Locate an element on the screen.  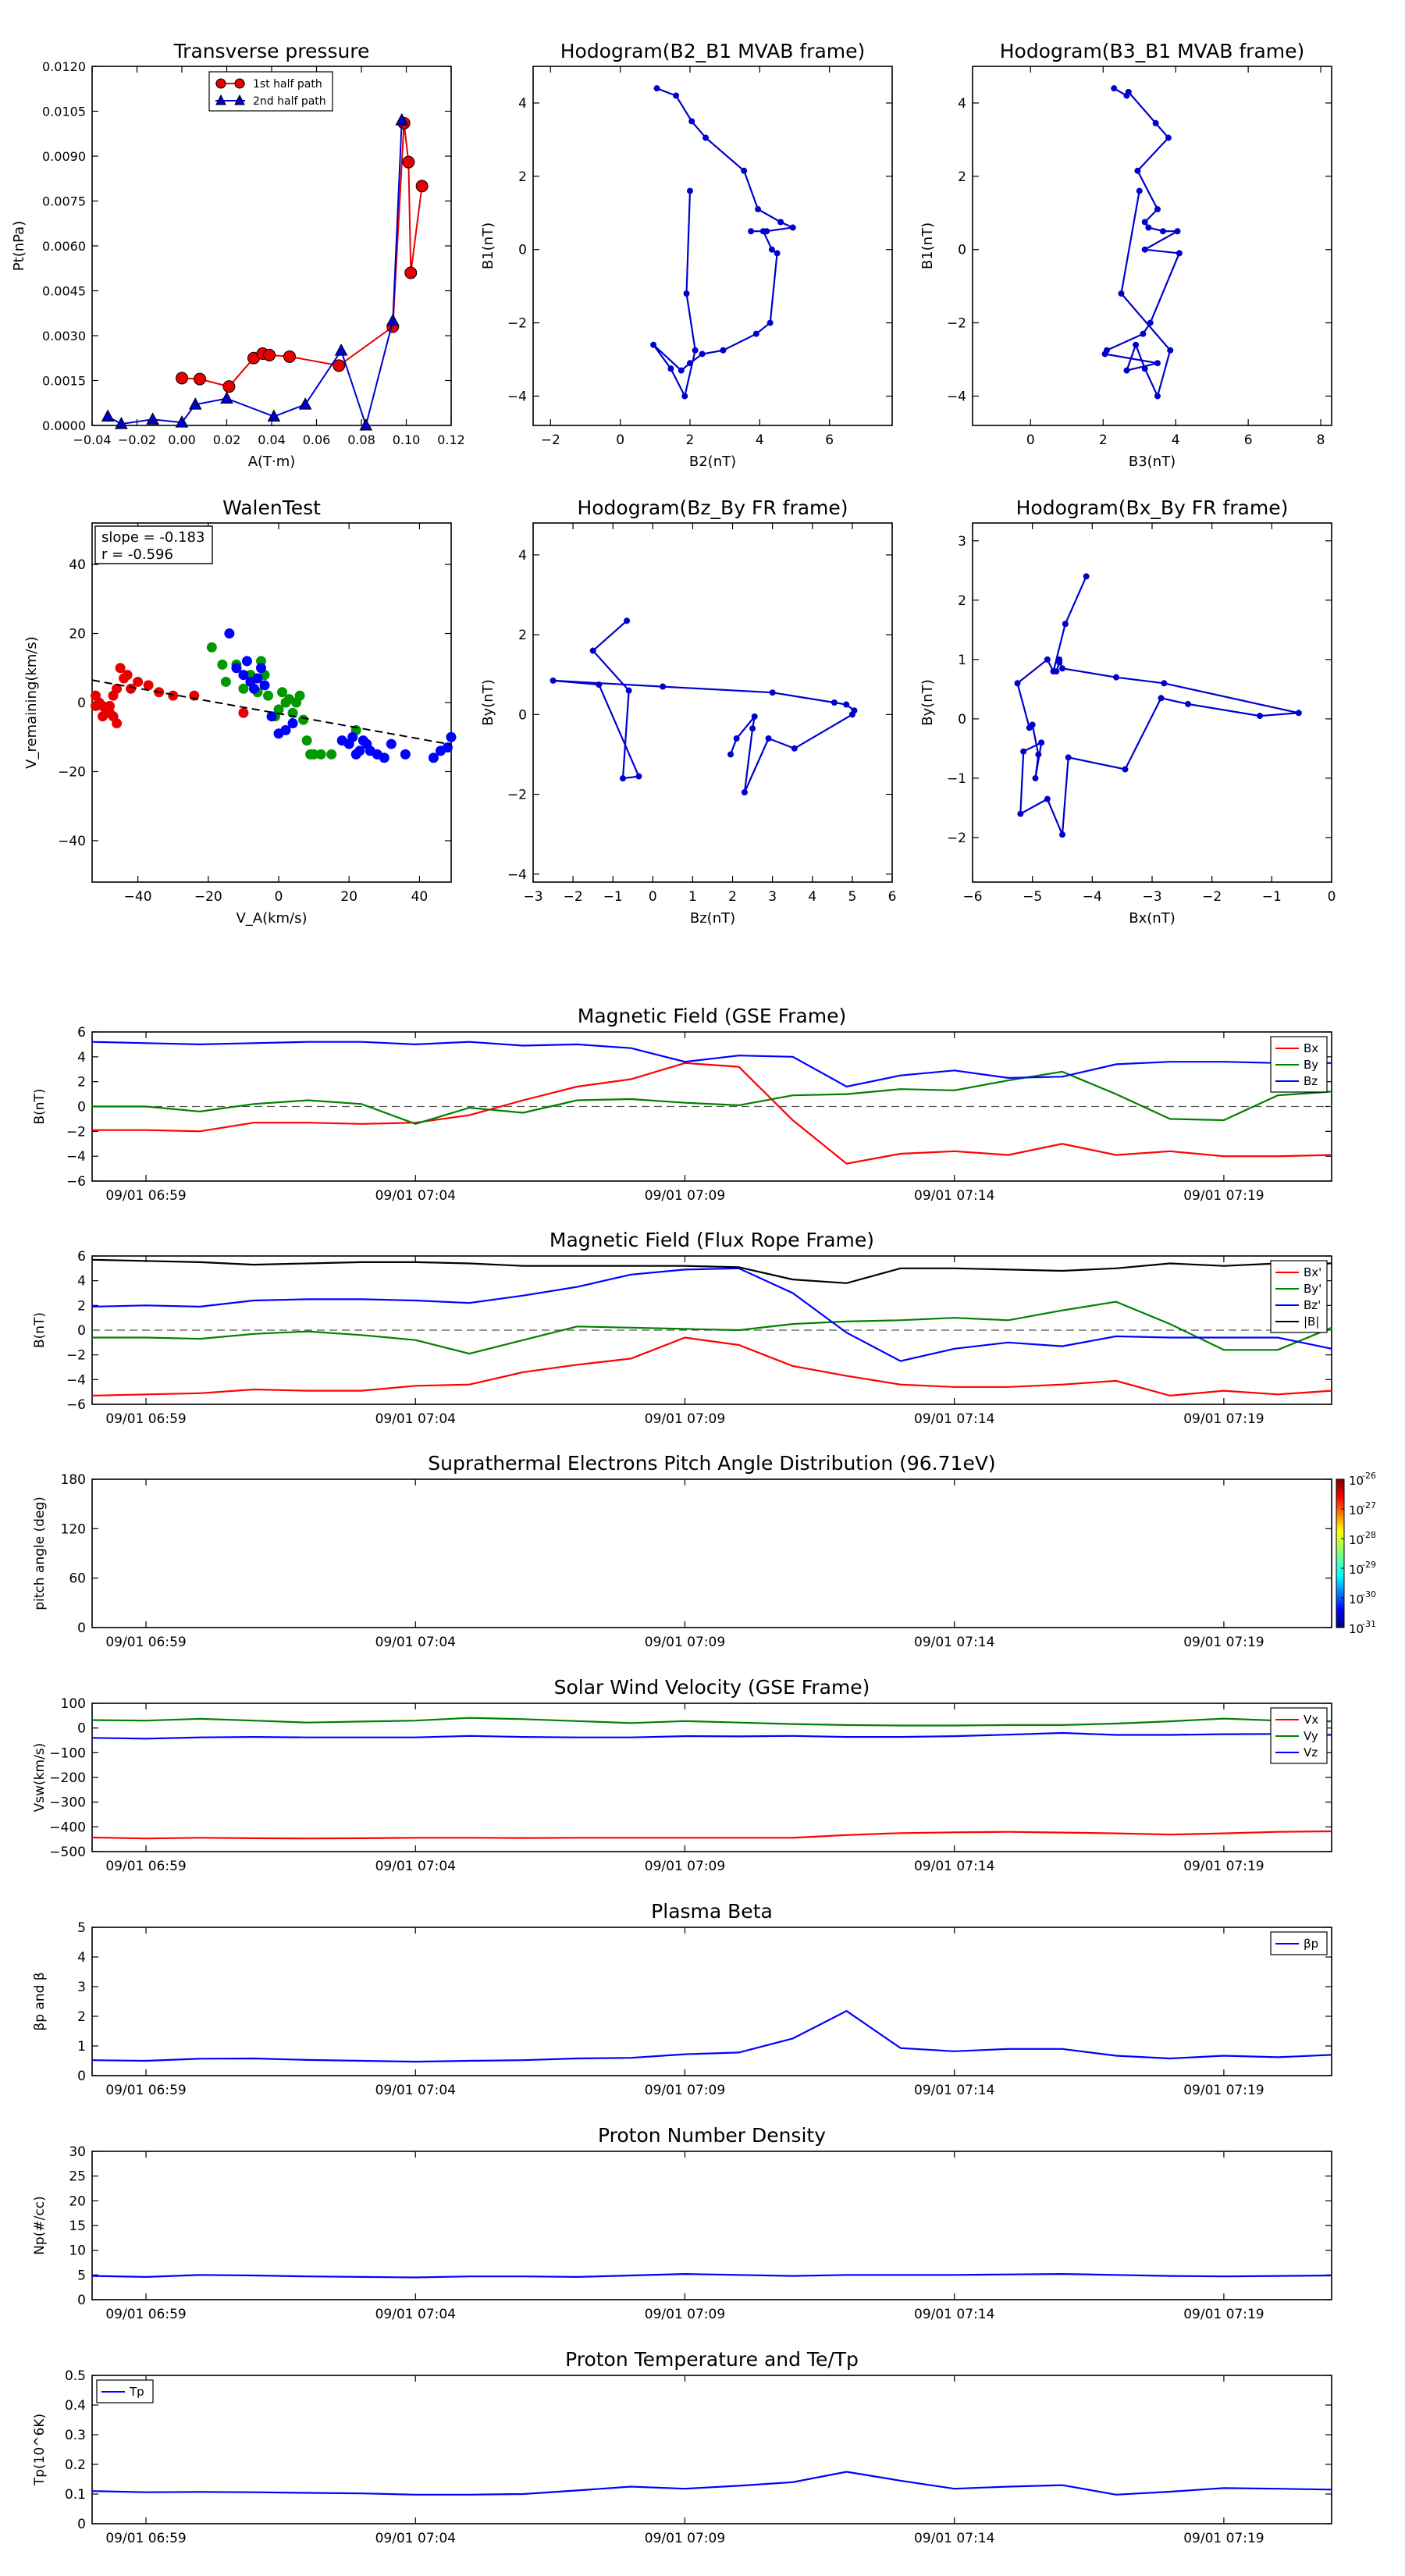
y-tick-label: 3 is located at coordinates (81, 1987).